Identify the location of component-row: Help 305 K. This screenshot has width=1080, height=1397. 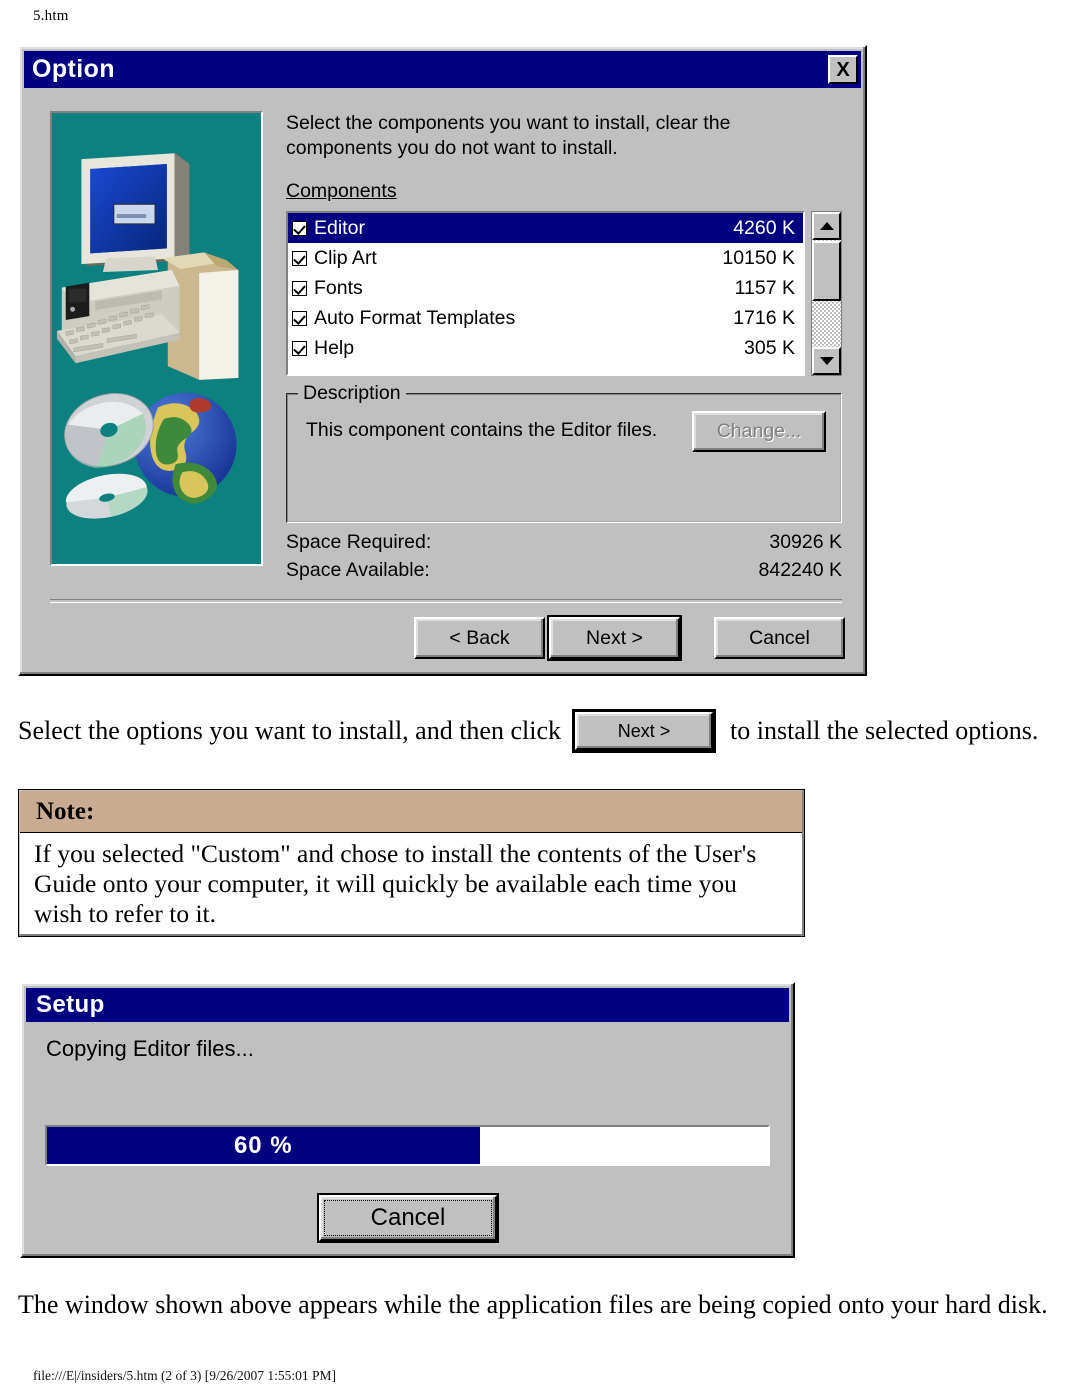
(545, 348).